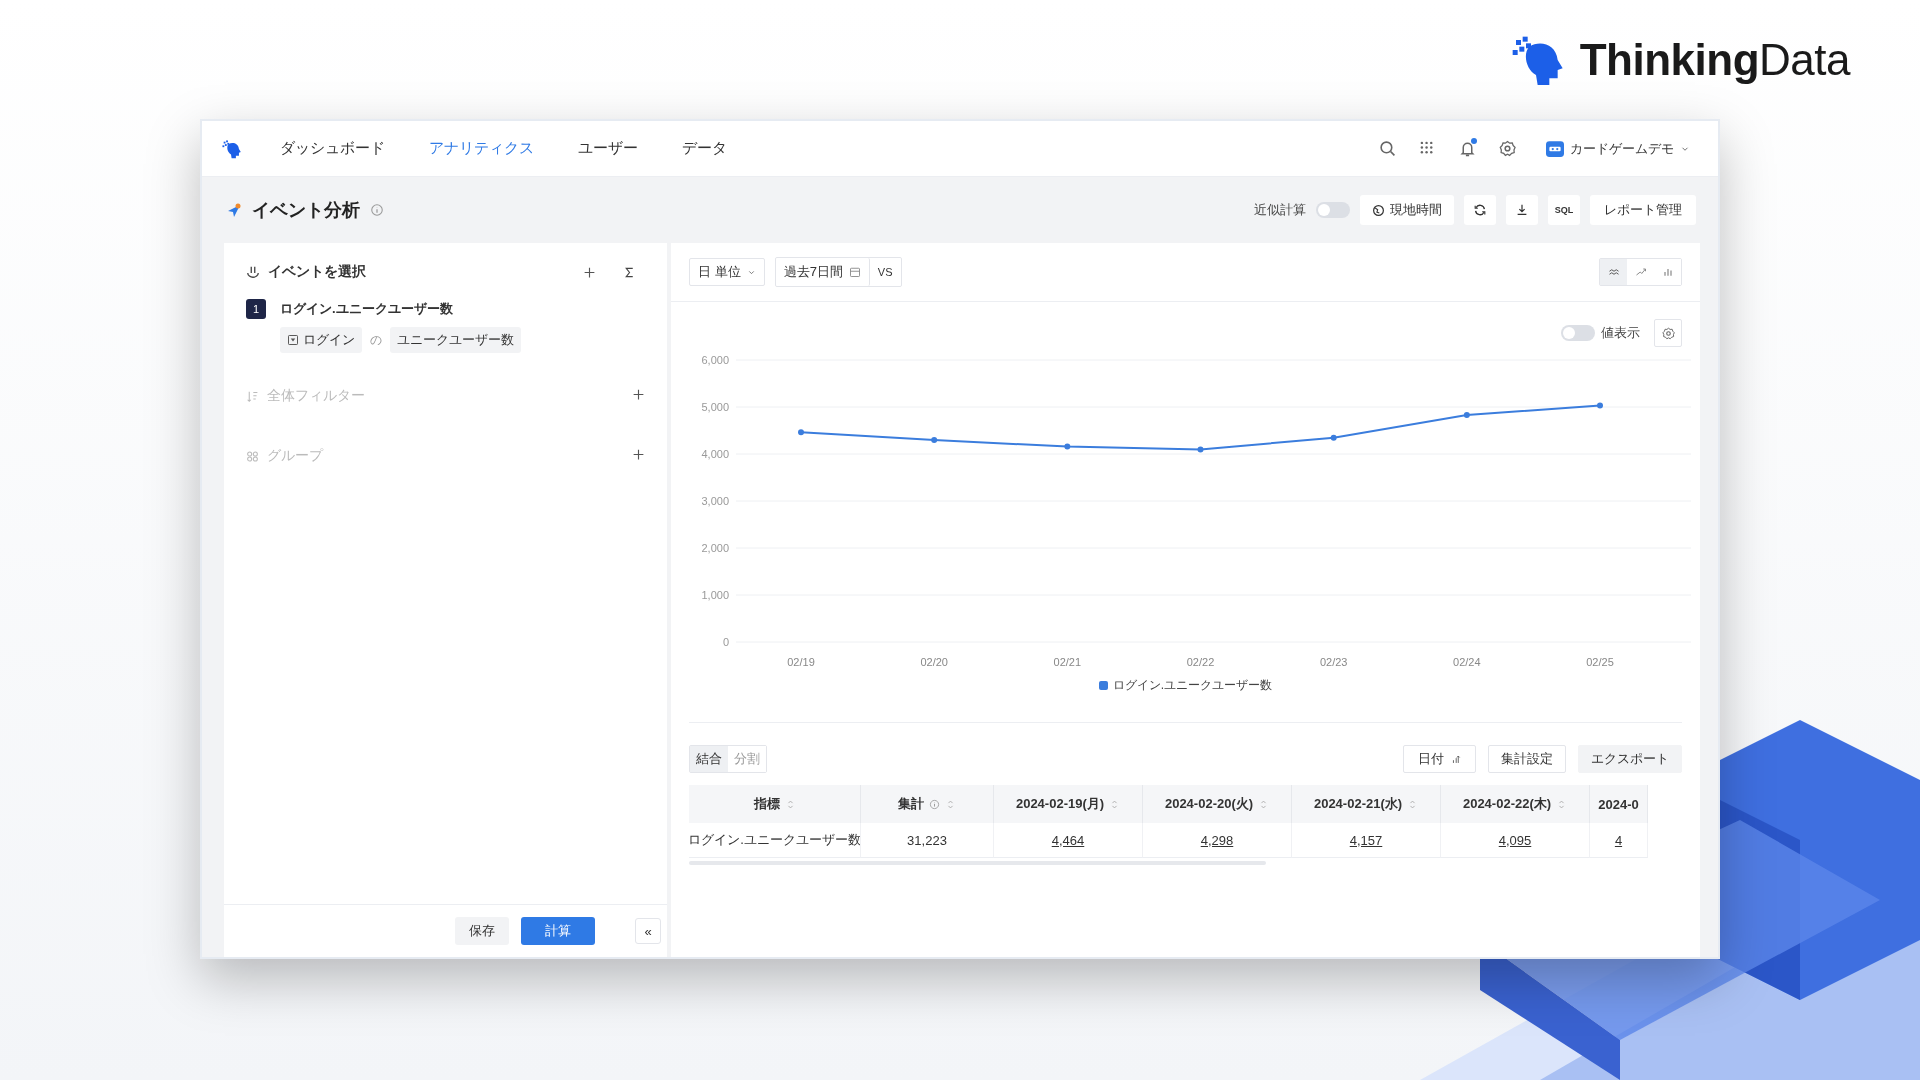 The image size is (1920, 1080). I want to click on axis-label: 1,000, so click(715, 595).